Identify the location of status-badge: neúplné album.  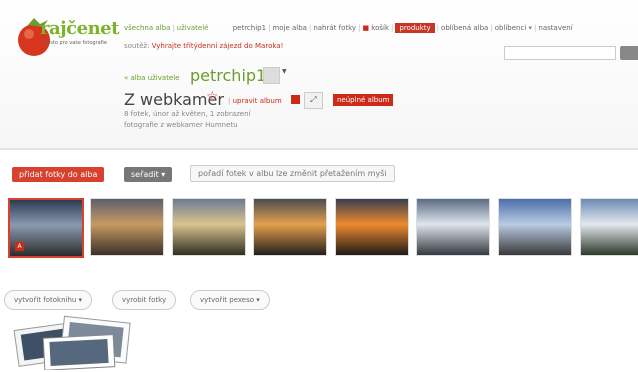
(363, 100).